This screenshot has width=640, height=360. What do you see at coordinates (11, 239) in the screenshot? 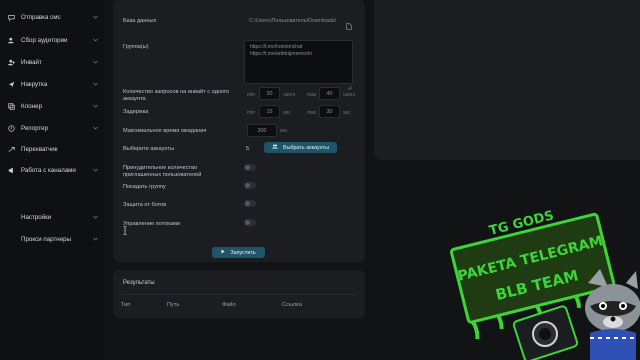
I see `proxy-icon` at bounding box center [11, 239].